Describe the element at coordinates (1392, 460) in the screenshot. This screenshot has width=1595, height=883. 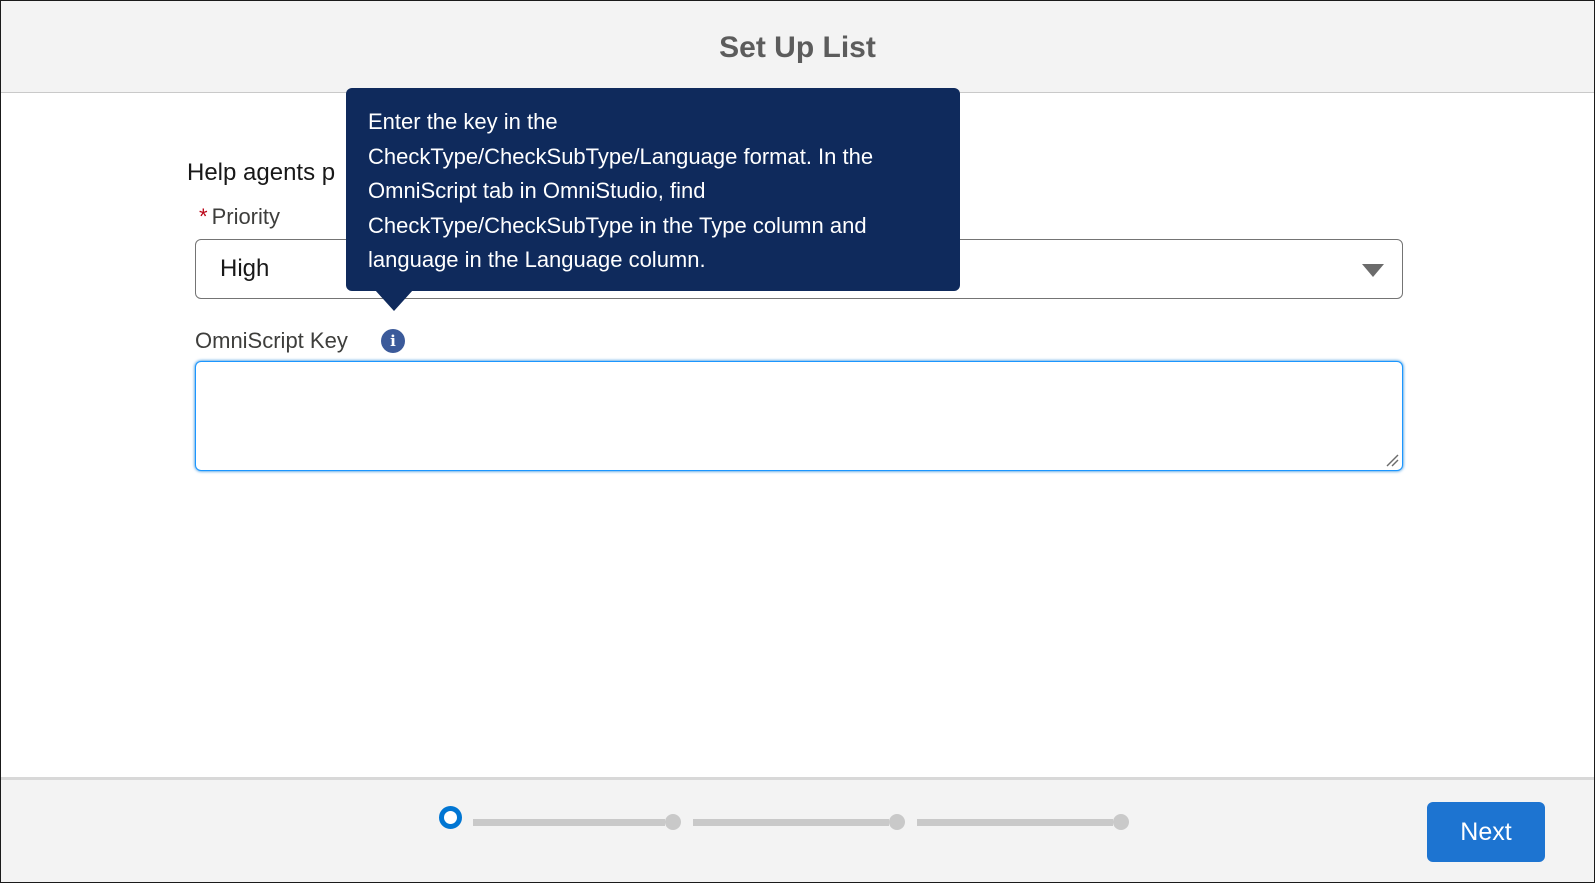
I see `resize-grip-icon` at that location.